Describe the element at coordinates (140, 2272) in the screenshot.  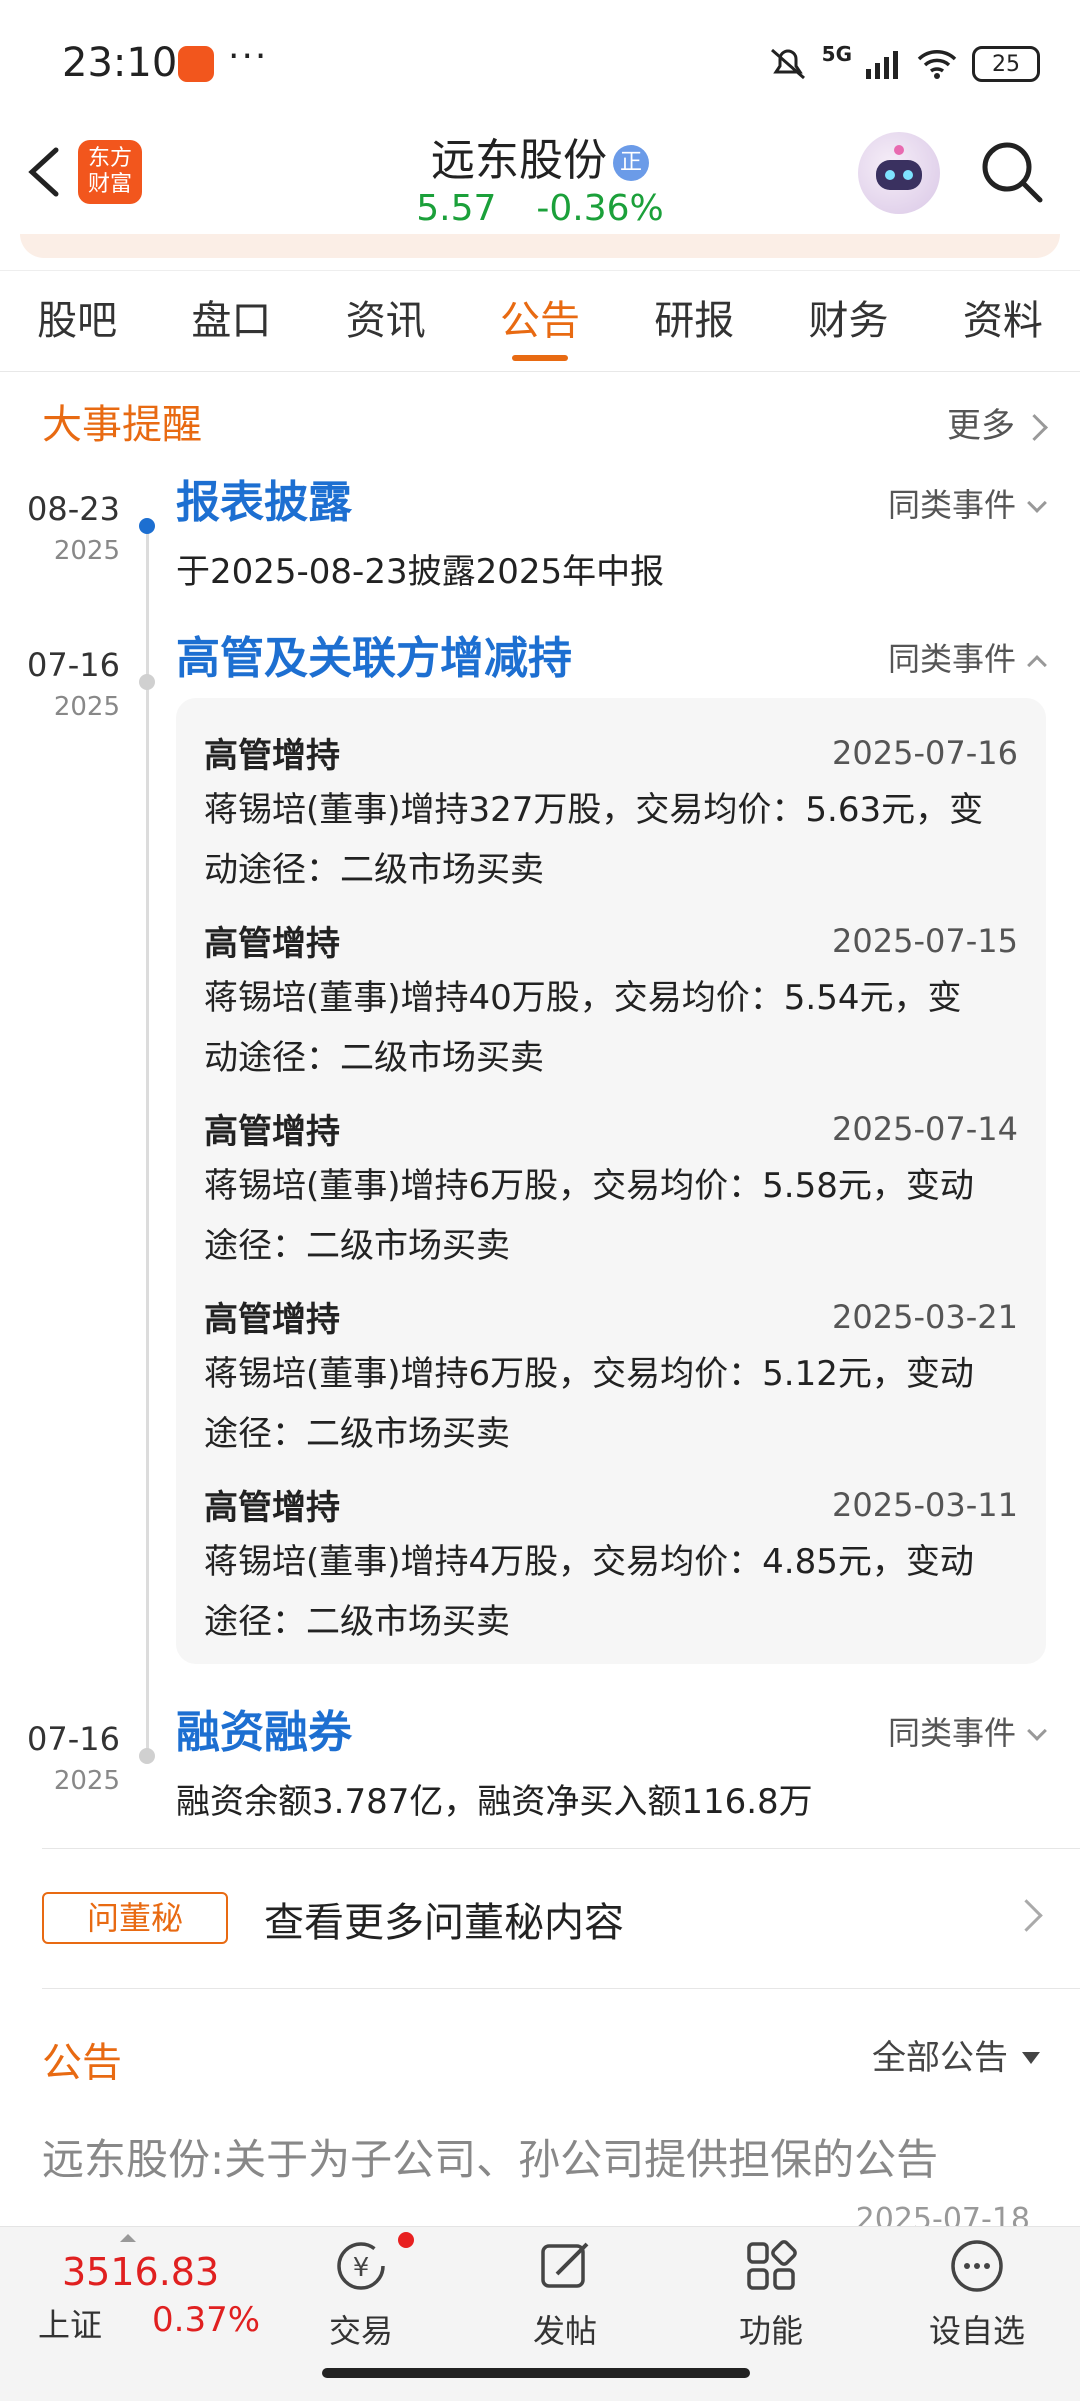
I see `index-value: 3516.83` at that location.